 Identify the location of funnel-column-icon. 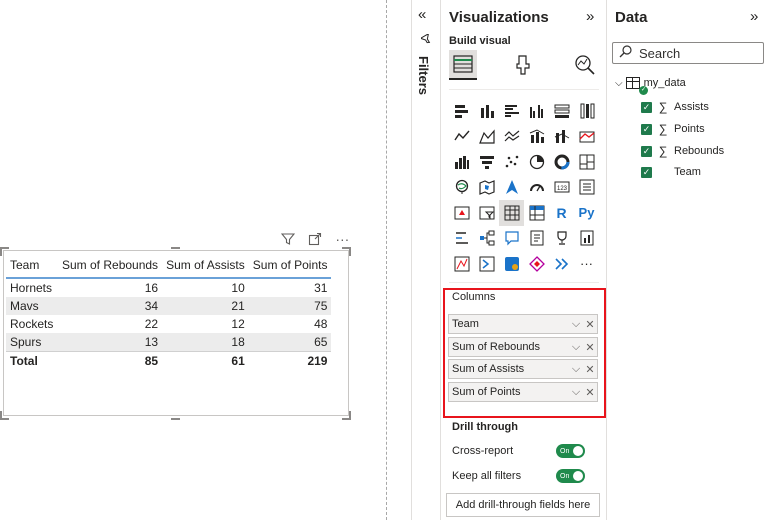
(461, 162).